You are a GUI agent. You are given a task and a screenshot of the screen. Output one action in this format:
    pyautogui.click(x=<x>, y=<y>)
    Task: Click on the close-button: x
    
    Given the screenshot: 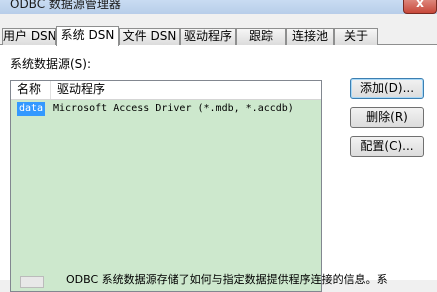 What is the action you would take?
    pyautogui.click(x=420, y=7)
    